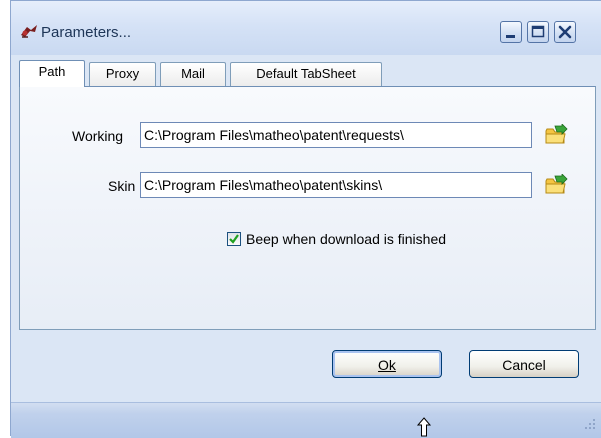 The height and width of the screenshot is (438, 601). I want to click on app-logo-icon, so click(29, 31).